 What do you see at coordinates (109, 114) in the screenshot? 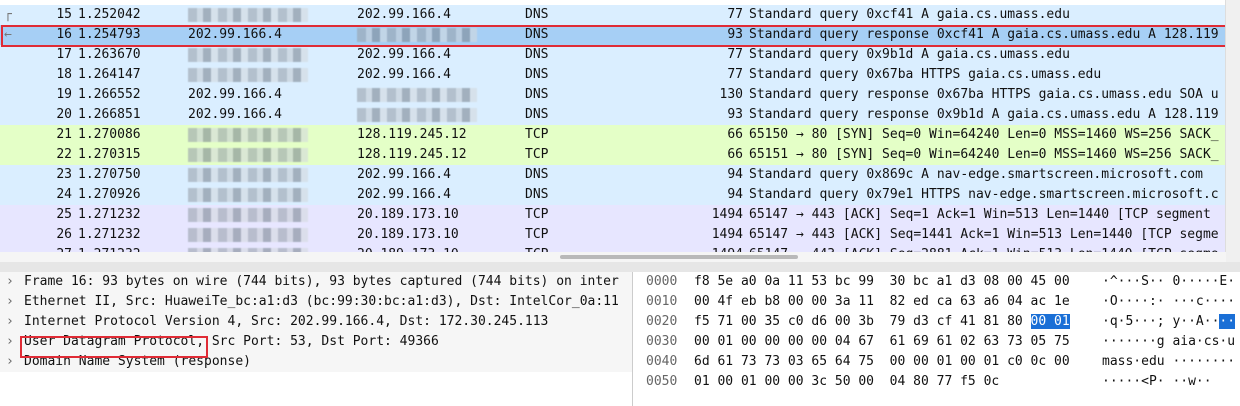
I see `packet-time: 1.266851` at bounding box center [109, 114].